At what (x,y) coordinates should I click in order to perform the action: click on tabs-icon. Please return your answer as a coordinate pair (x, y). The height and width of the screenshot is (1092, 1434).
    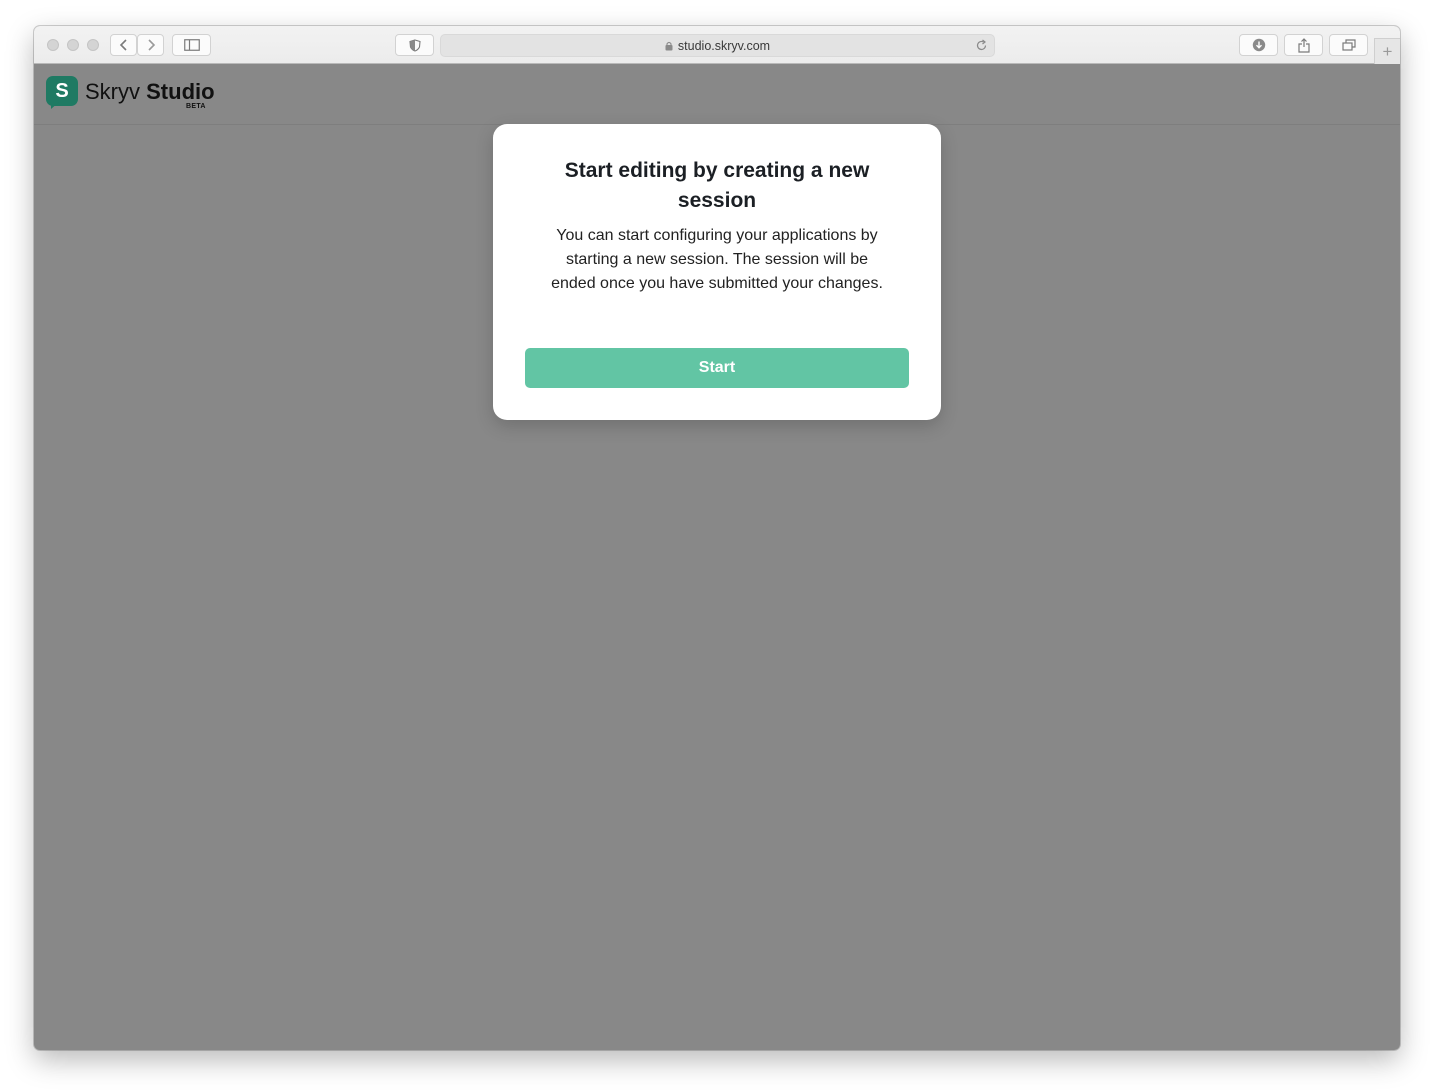
    Looking at the image, I should click on (1348, 45).